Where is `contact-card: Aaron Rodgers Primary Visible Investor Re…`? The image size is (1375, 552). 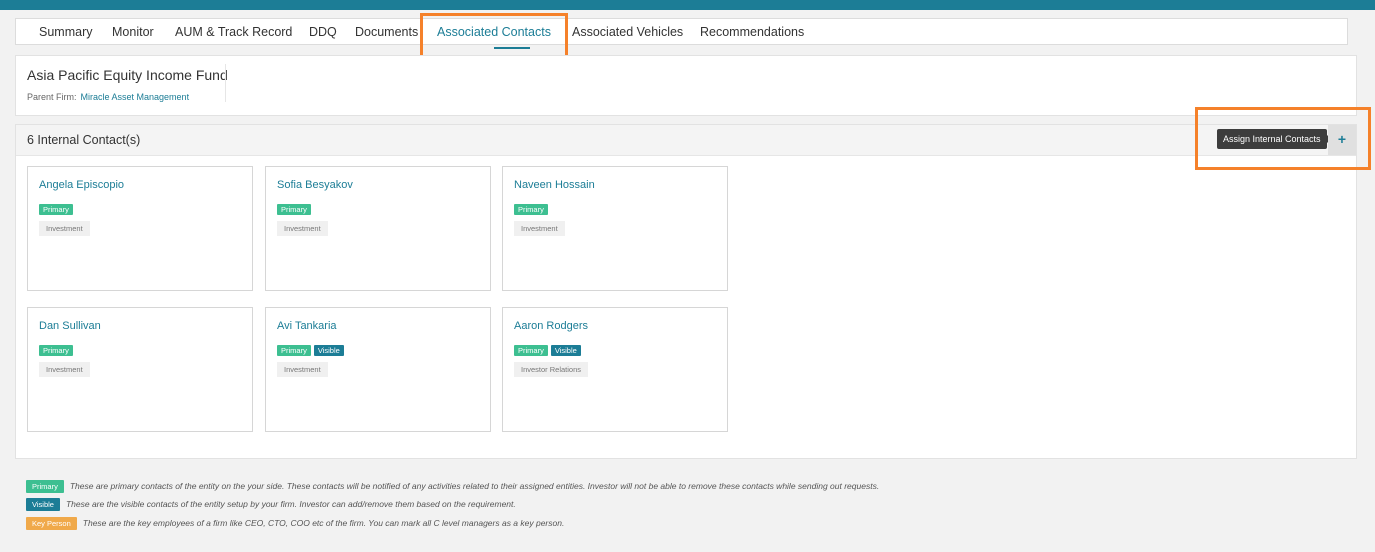 contact-card: Aaron Rodgers Primary Visible Investor Re… is located at coordinates (615, 369).